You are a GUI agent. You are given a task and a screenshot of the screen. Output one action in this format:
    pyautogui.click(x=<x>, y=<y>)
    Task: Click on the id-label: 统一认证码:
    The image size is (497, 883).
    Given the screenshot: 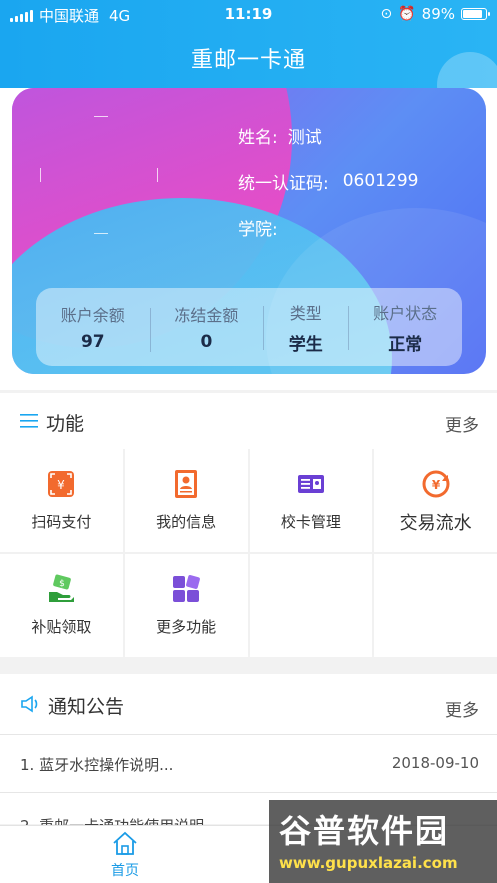 What is the action you would take?
    pyautogui.click(x=283, y=183)
    